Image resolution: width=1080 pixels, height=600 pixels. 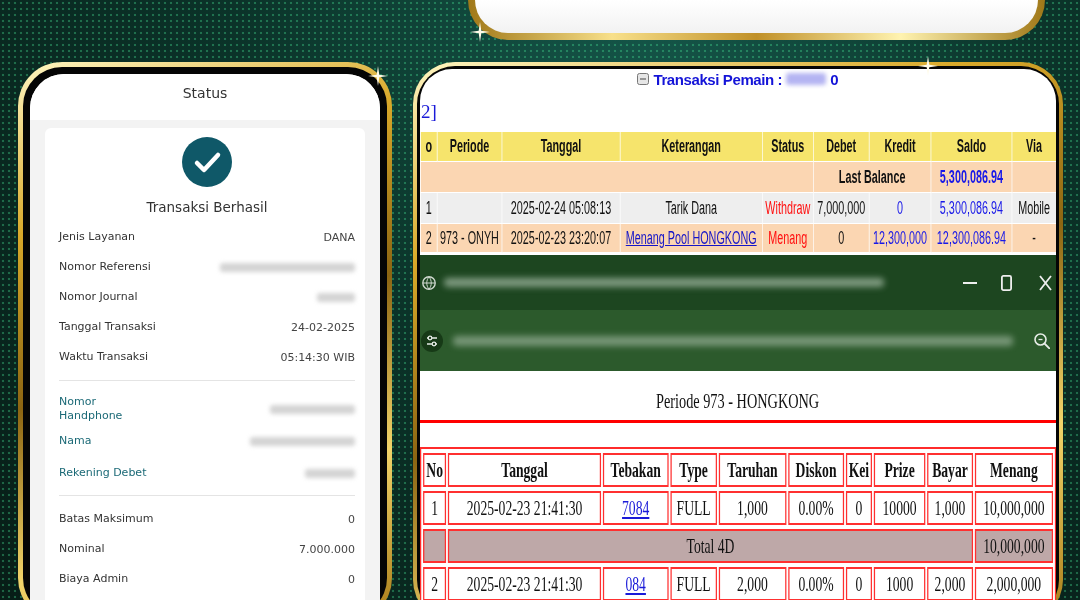 I want to click on minimize-icon, so click(x=970, y=282).